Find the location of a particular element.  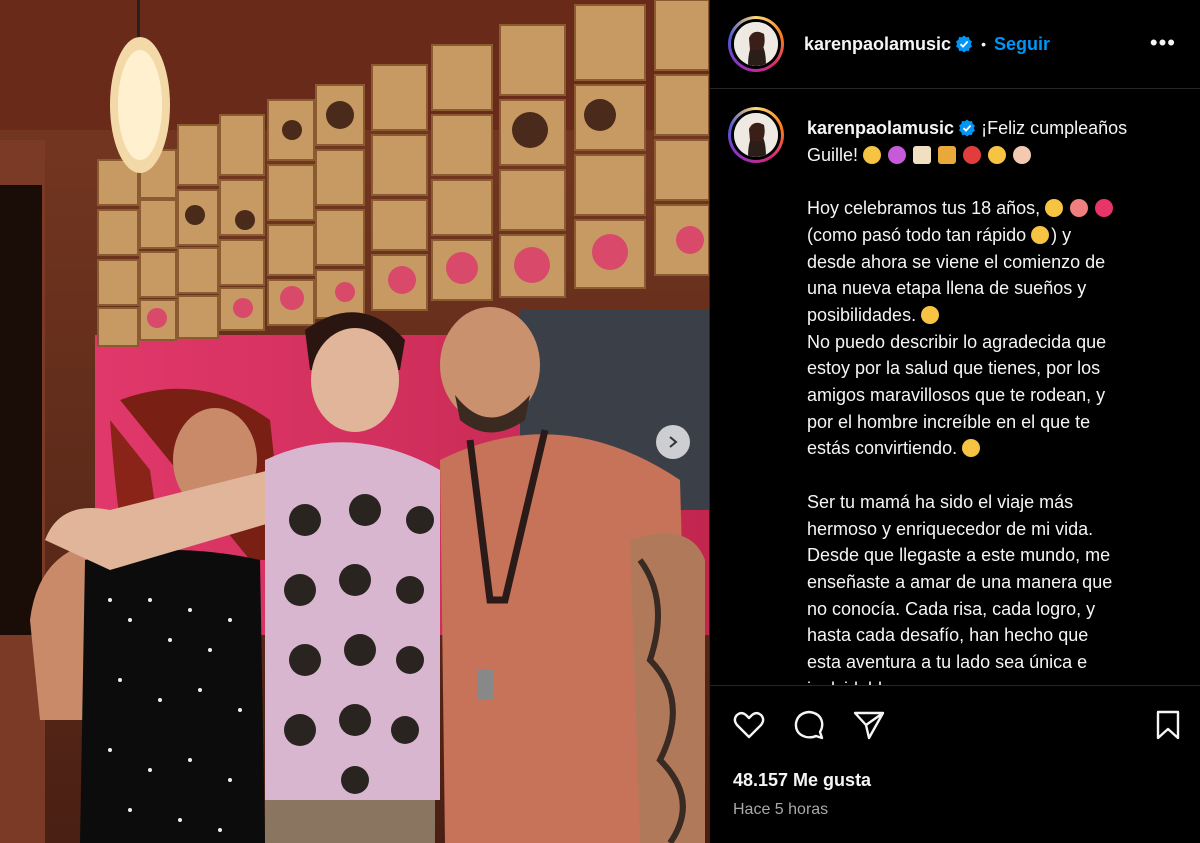

caption-line: estoy por la salud que tienes, por los is located at coordinates (954, 368).